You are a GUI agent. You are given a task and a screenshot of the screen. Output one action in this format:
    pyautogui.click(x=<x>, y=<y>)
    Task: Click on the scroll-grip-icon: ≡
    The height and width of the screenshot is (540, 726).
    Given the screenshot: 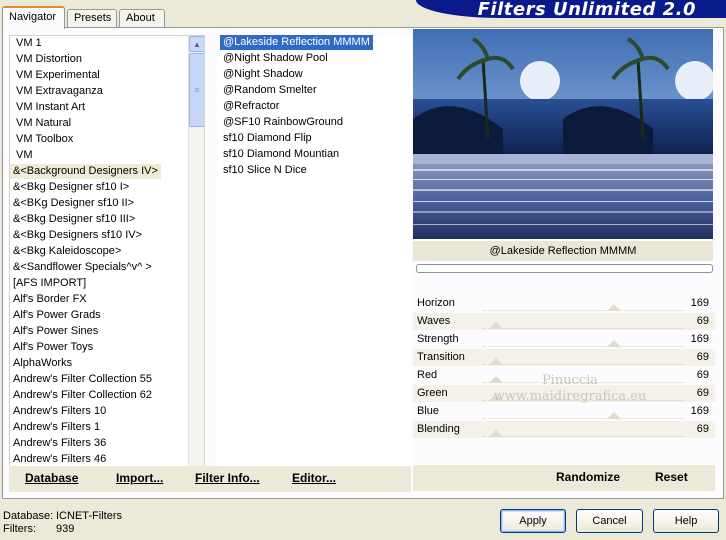 What is the action you would take?
    pyautogui.click(x=197, y=90)
    